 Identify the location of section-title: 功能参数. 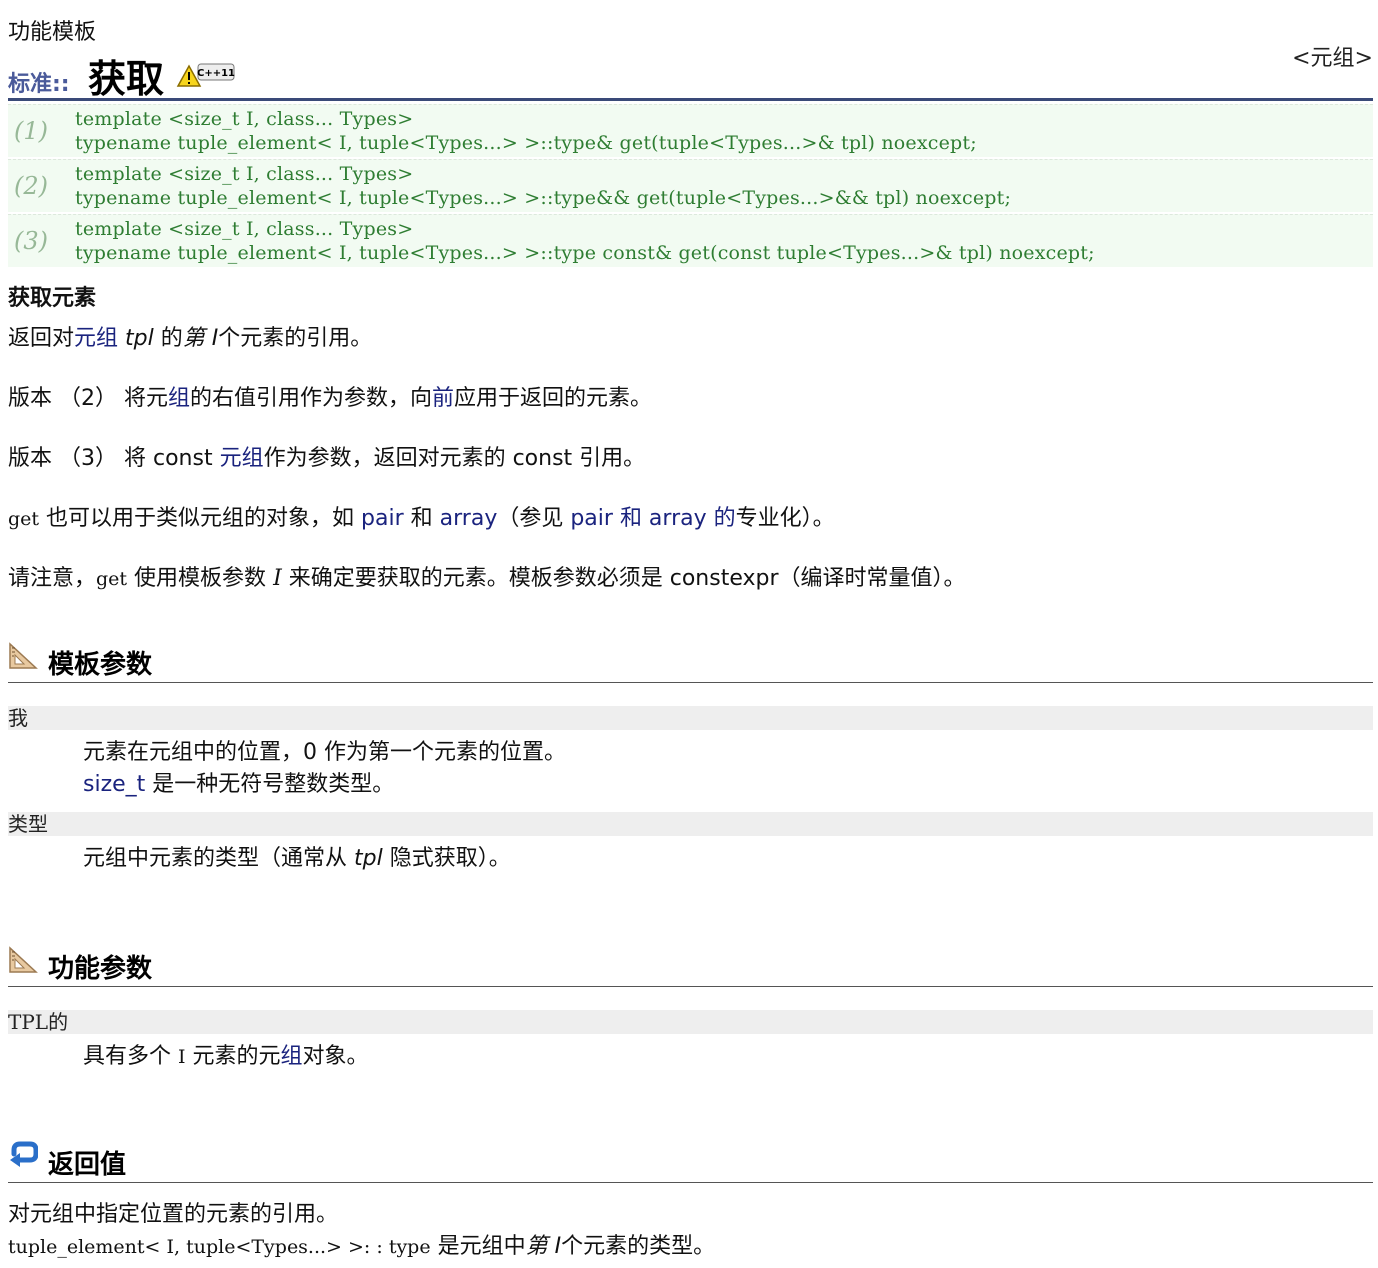
(100, 969).